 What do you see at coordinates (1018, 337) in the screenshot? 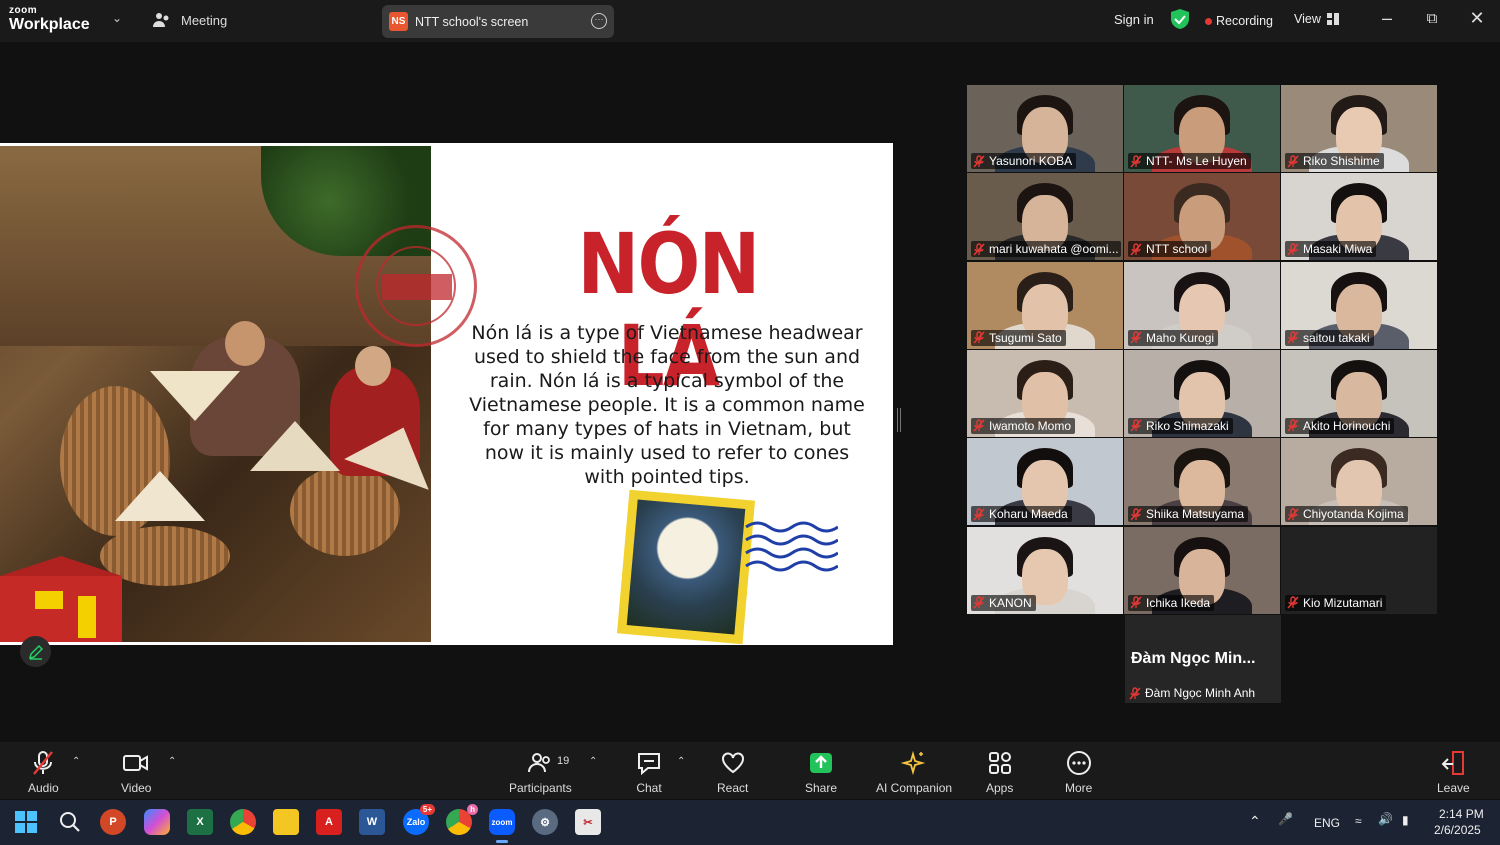
I see `participant-name-label: Tsugumi Sato` at bounding box center [1018, 337].